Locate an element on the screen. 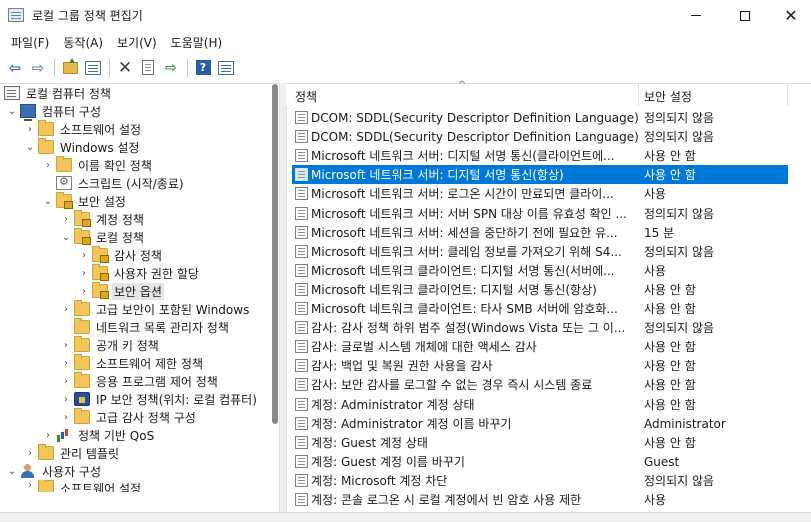 The image size is (811, 522). tree-item-scripts: 스크립트 (시작/종료) is located at coordinates (121, 183).